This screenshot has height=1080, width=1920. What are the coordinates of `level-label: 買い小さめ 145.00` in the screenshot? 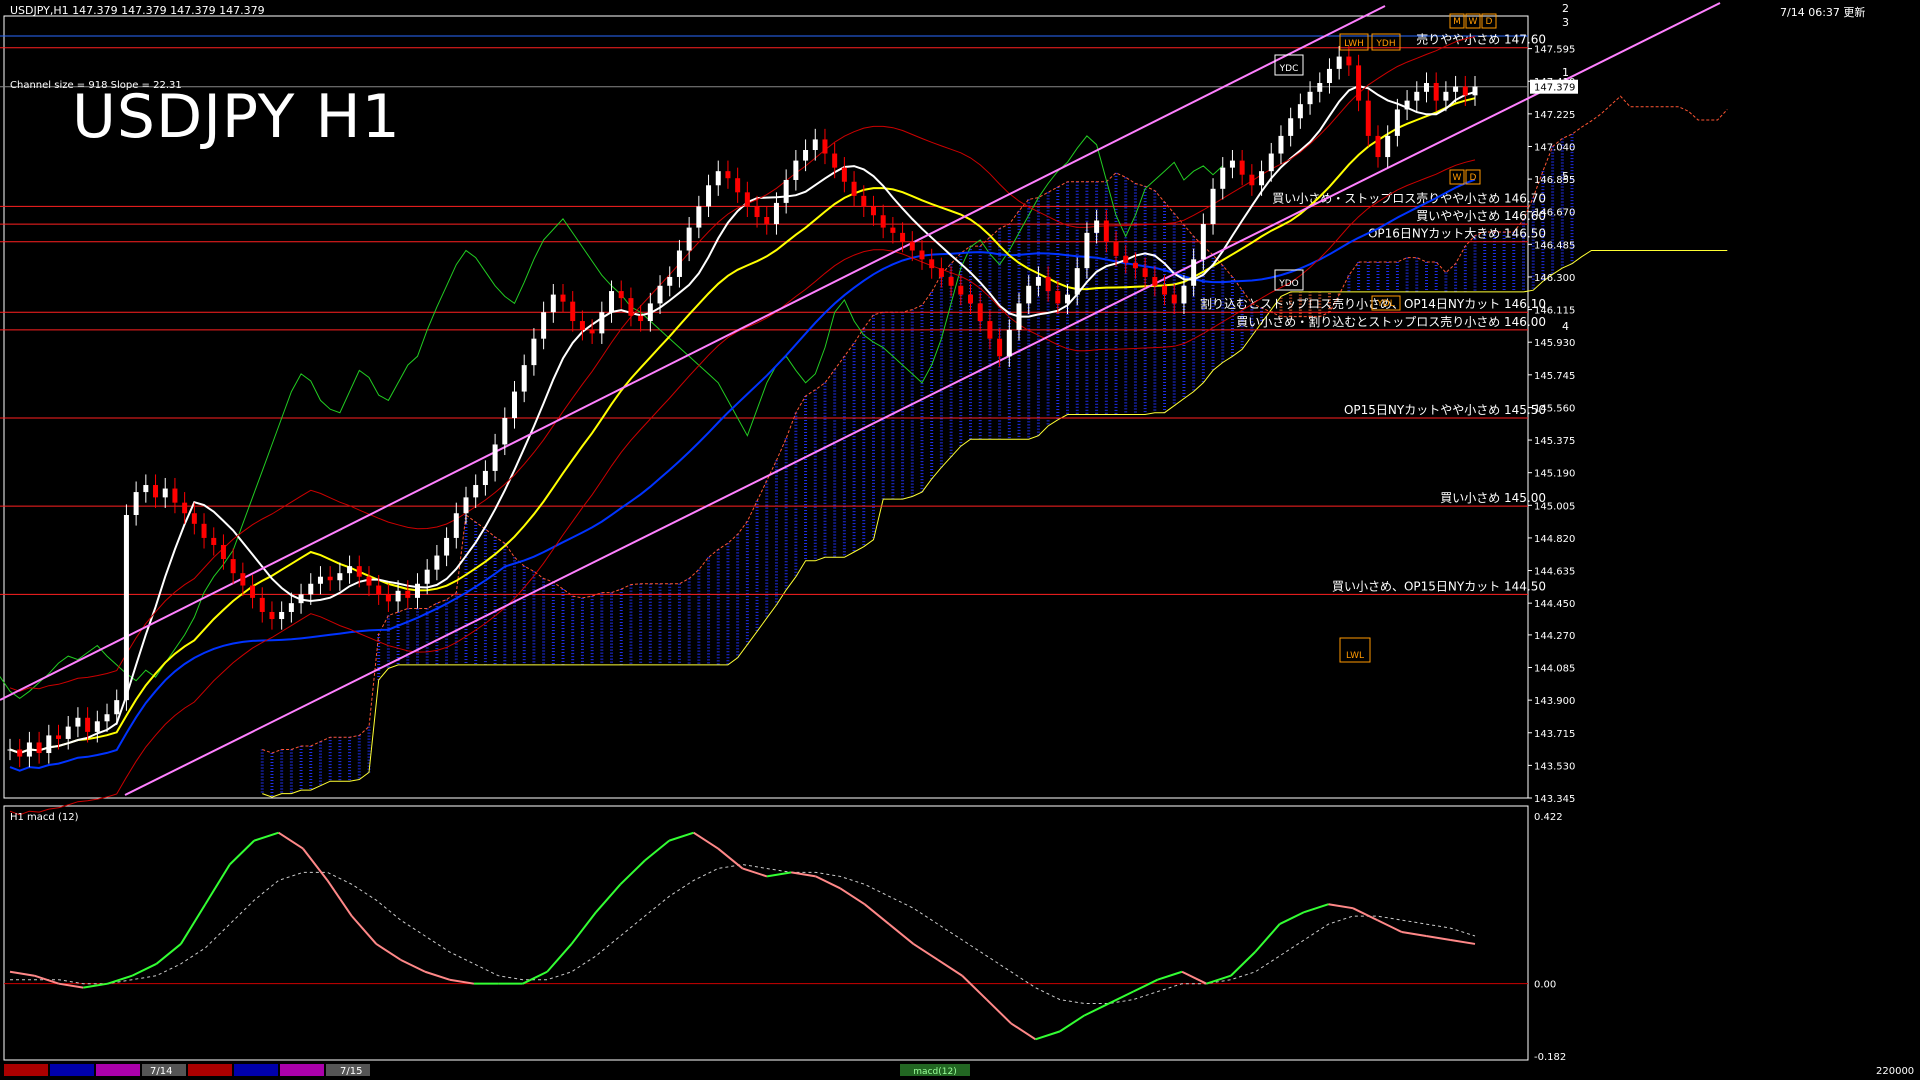 It's located at (1493, 498).